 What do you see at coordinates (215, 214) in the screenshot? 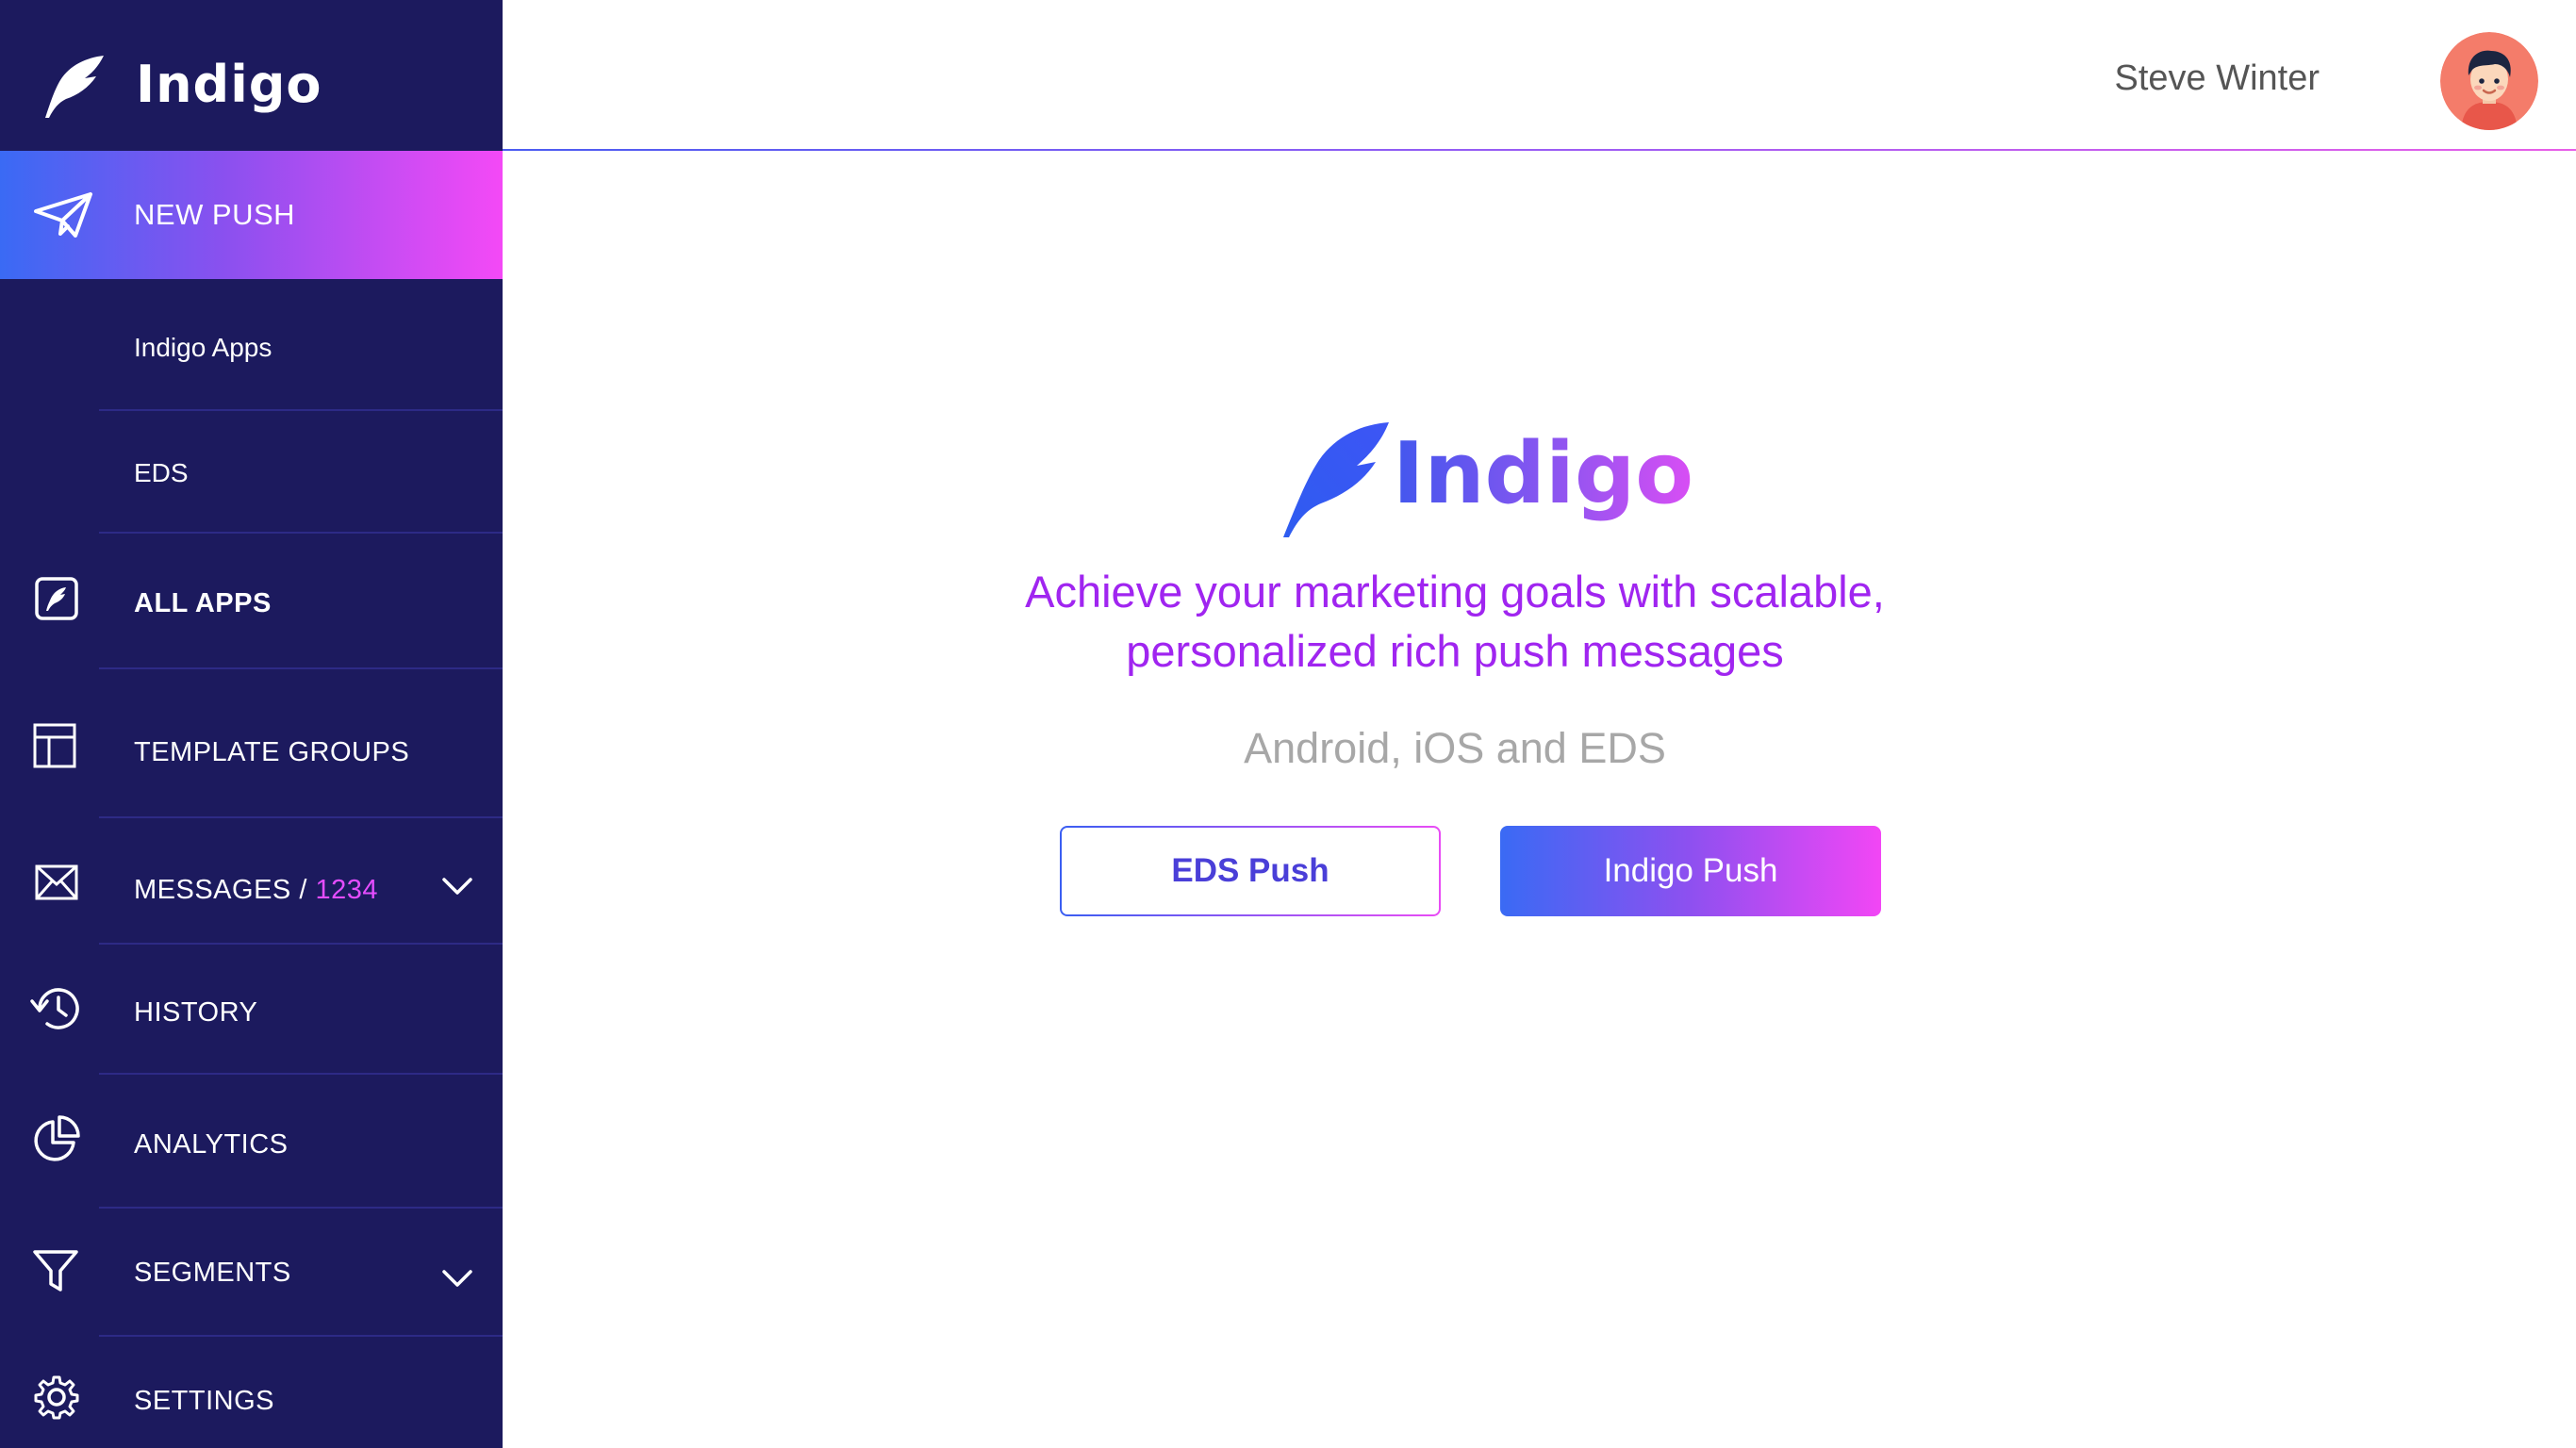
I see `sidebar-item-label: NEW PUSH` at bounding box center [215, 214].